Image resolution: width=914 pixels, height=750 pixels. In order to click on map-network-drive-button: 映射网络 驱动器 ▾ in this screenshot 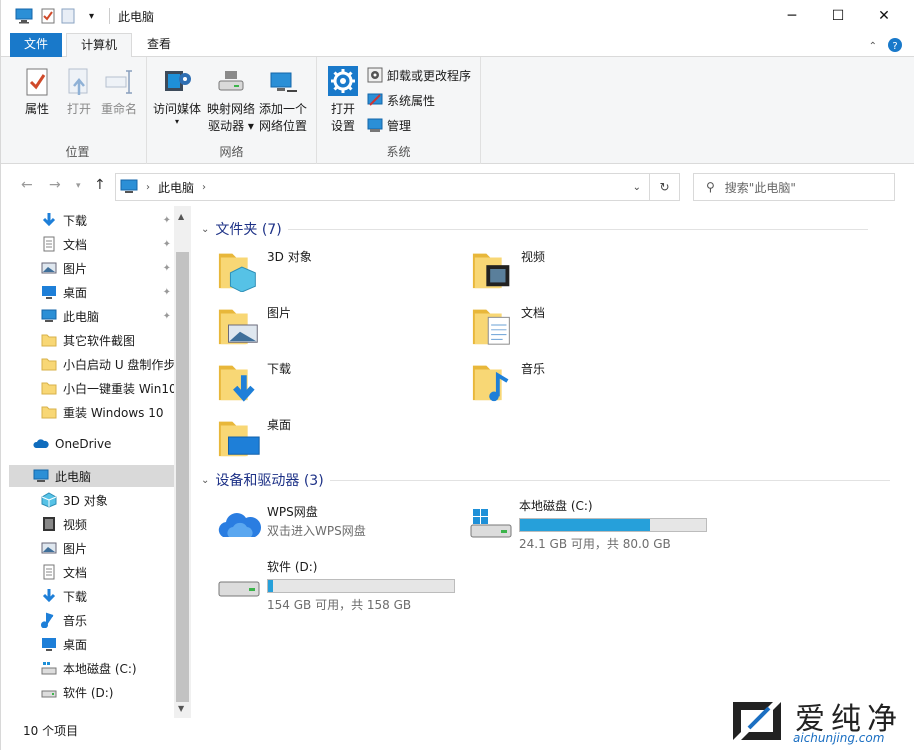, I will do `click(231, 100)`.